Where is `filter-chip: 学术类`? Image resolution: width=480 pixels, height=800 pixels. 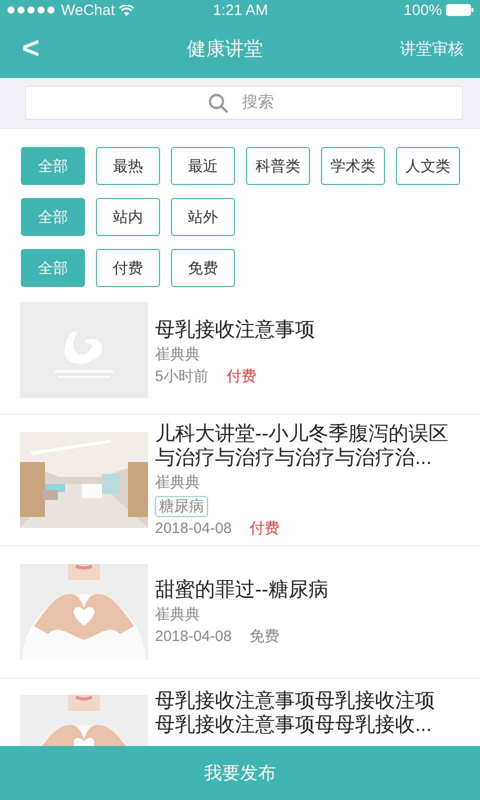
filter-chip: 学术类 is located at coordinates (353, 166).